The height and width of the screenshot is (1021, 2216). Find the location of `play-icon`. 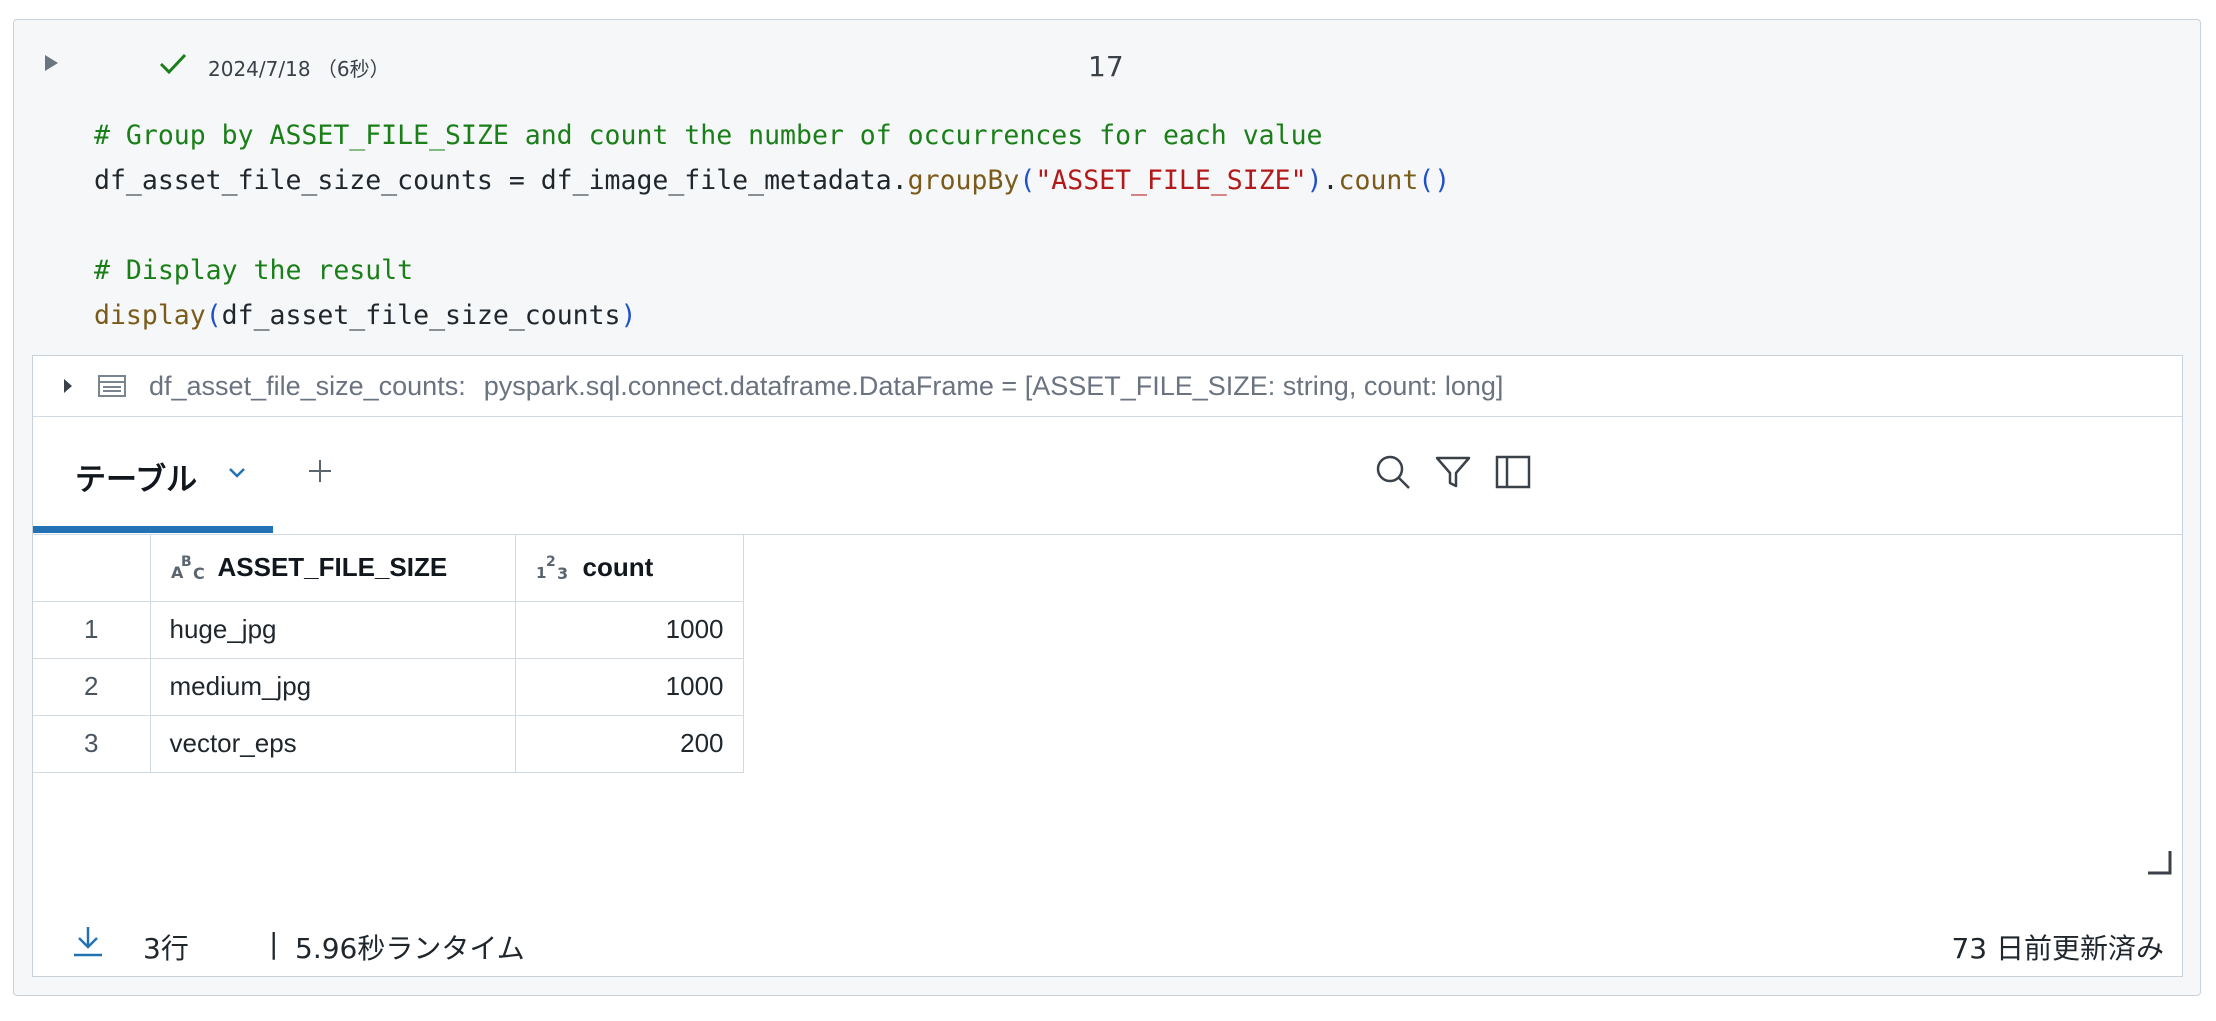

play-icon is located at coordinates (51, 63).